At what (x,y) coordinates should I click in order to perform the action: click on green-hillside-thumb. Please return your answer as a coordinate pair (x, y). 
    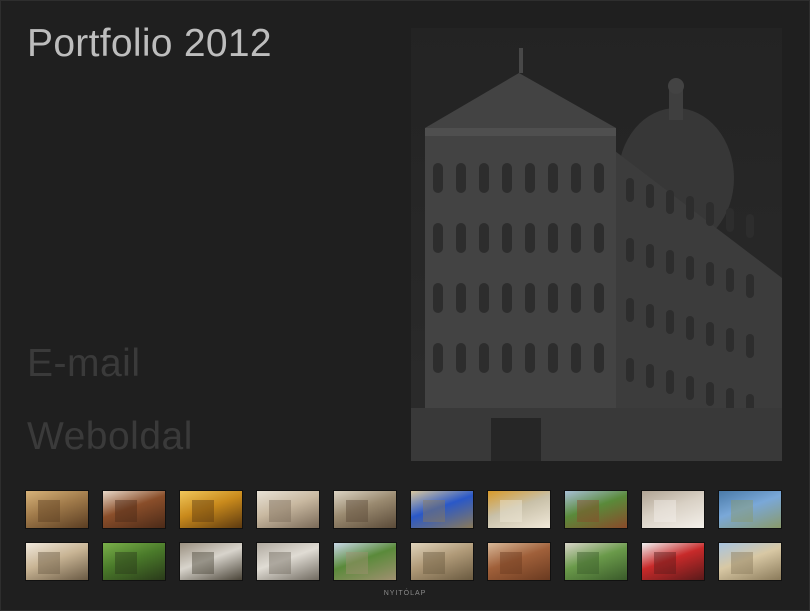
    Looking at the image, I should click on (596, 509).